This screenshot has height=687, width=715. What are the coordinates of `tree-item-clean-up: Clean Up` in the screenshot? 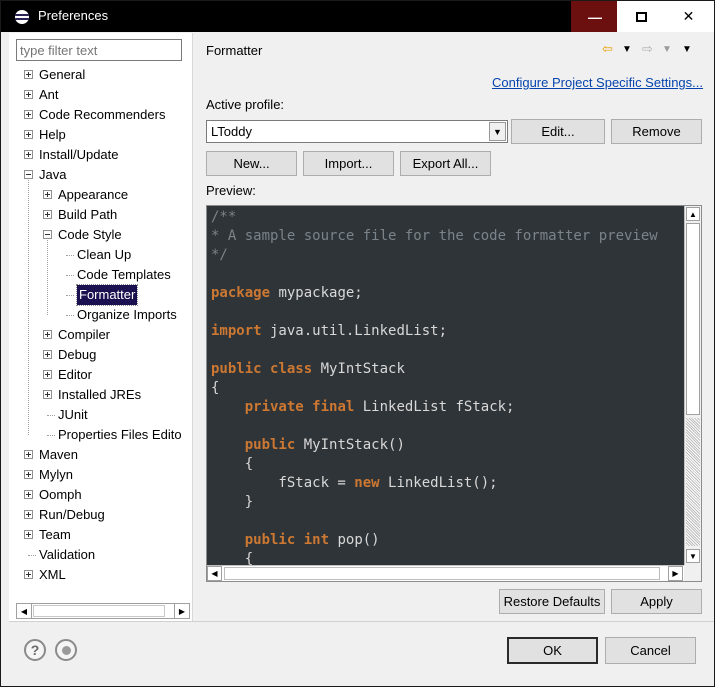 It's located at (101, 255).